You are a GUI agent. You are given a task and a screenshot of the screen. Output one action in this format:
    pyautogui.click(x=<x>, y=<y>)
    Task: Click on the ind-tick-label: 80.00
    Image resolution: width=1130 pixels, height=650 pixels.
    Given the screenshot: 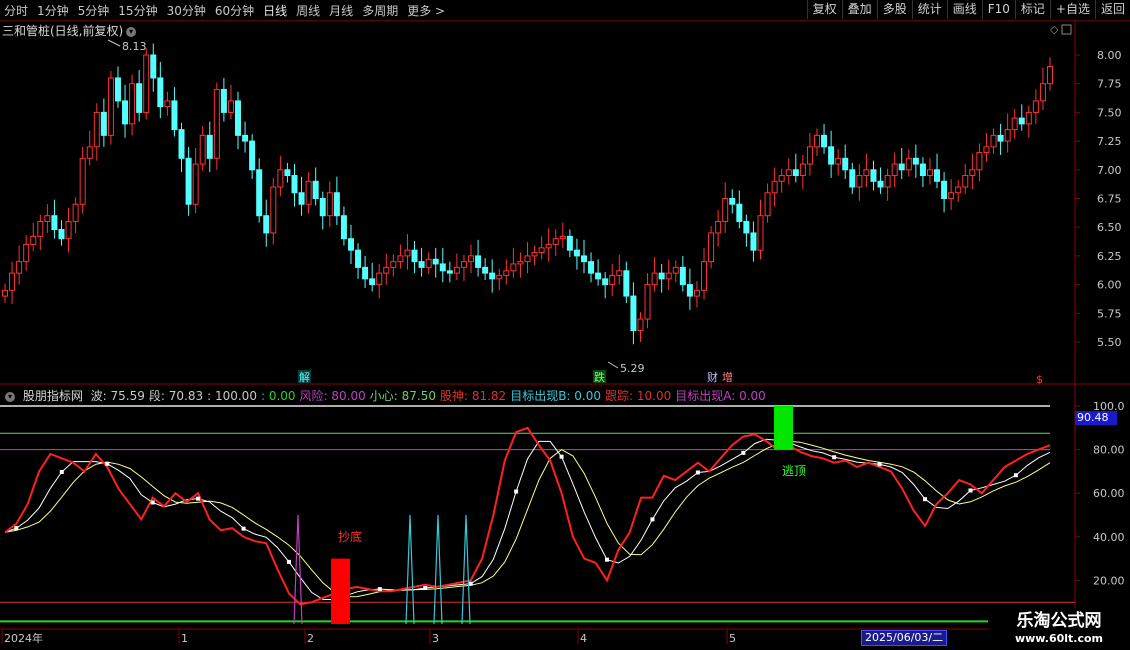 What is the action you would take?
    pyautogui.click(x=1109, y=450)
    